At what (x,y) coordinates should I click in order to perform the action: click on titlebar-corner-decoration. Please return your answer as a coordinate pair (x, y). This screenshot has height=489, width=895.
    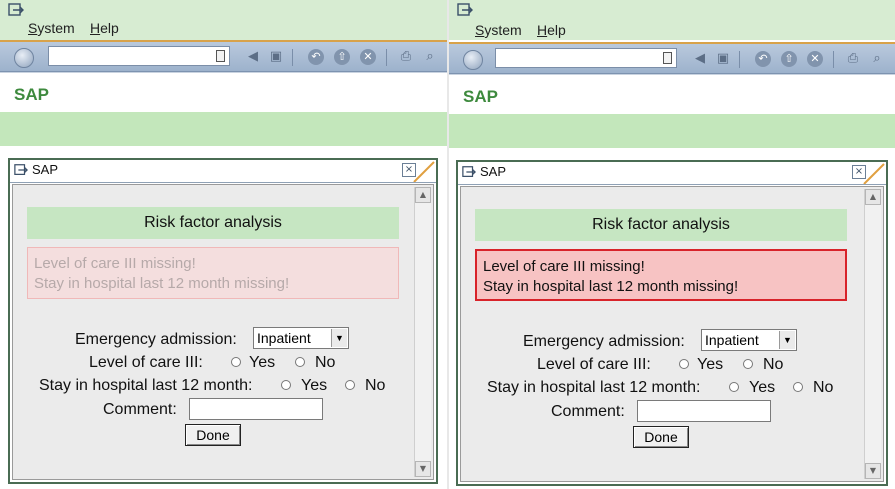
    Looking at the image, I should click on (874, 173).